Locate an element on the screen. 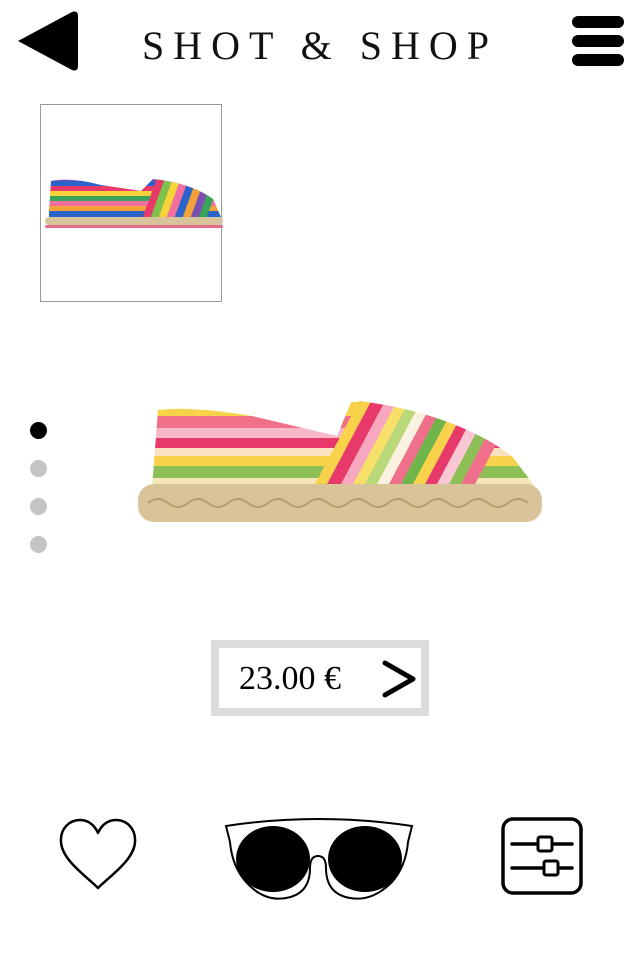 This screenshot has height=960, width=640. sunglasses-icon is located at coordinates (319, 859).